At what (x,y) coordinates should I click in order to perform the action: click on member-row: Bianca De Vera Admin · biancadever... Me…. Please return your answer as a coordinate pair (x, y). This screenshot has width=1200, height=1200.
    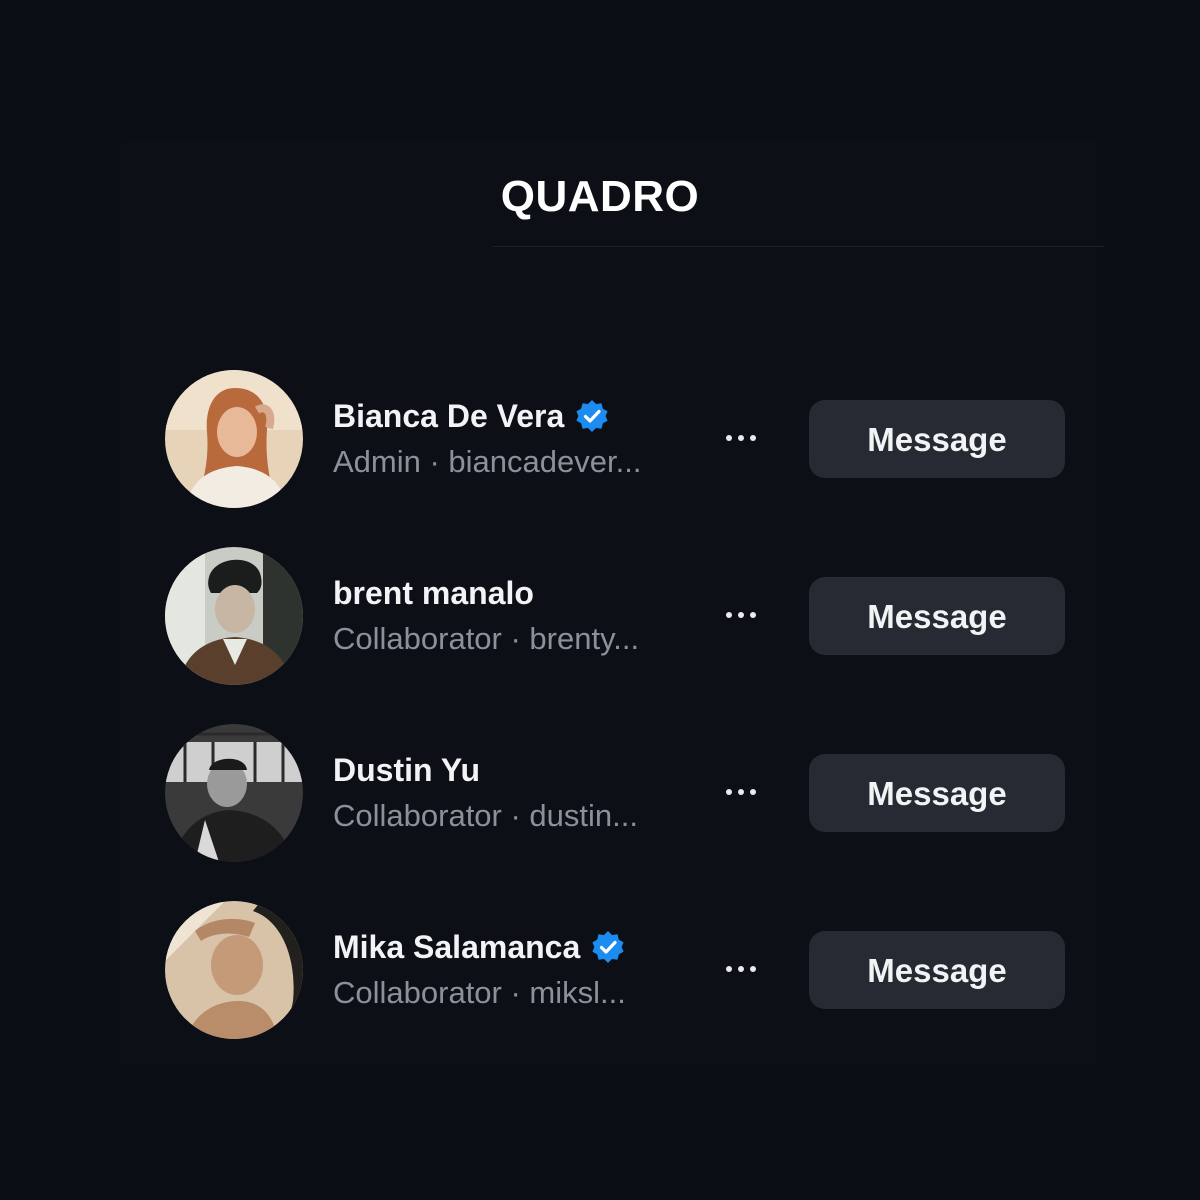
    Looking at the image, I should click on (615, 440).